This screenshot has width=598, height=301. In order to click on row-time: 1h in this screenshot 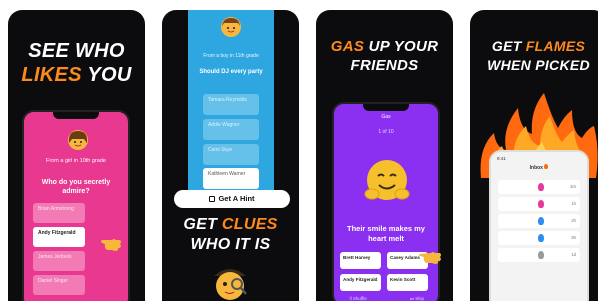, I will do `click(573, 203)`.